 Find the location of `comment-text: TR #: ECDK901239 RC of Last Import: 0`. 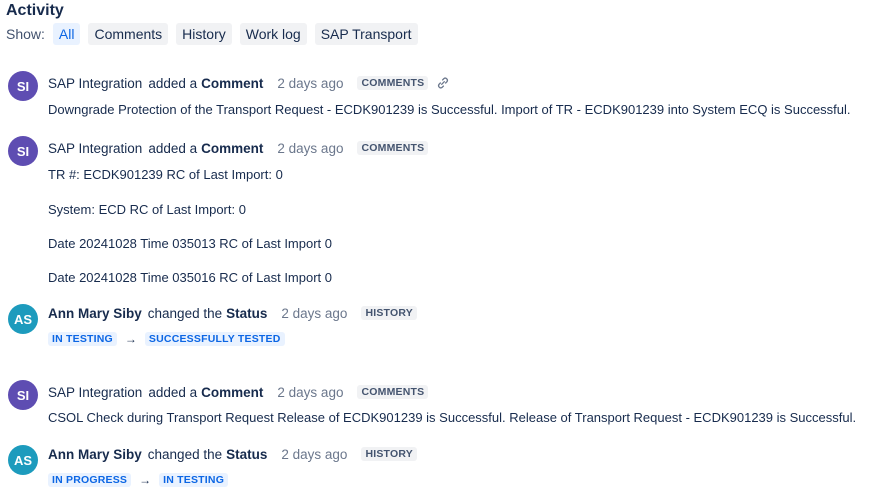

comment-text: TR #: ECDK901239 RC of Last Import: 0 is located at coordinates (165, 174).